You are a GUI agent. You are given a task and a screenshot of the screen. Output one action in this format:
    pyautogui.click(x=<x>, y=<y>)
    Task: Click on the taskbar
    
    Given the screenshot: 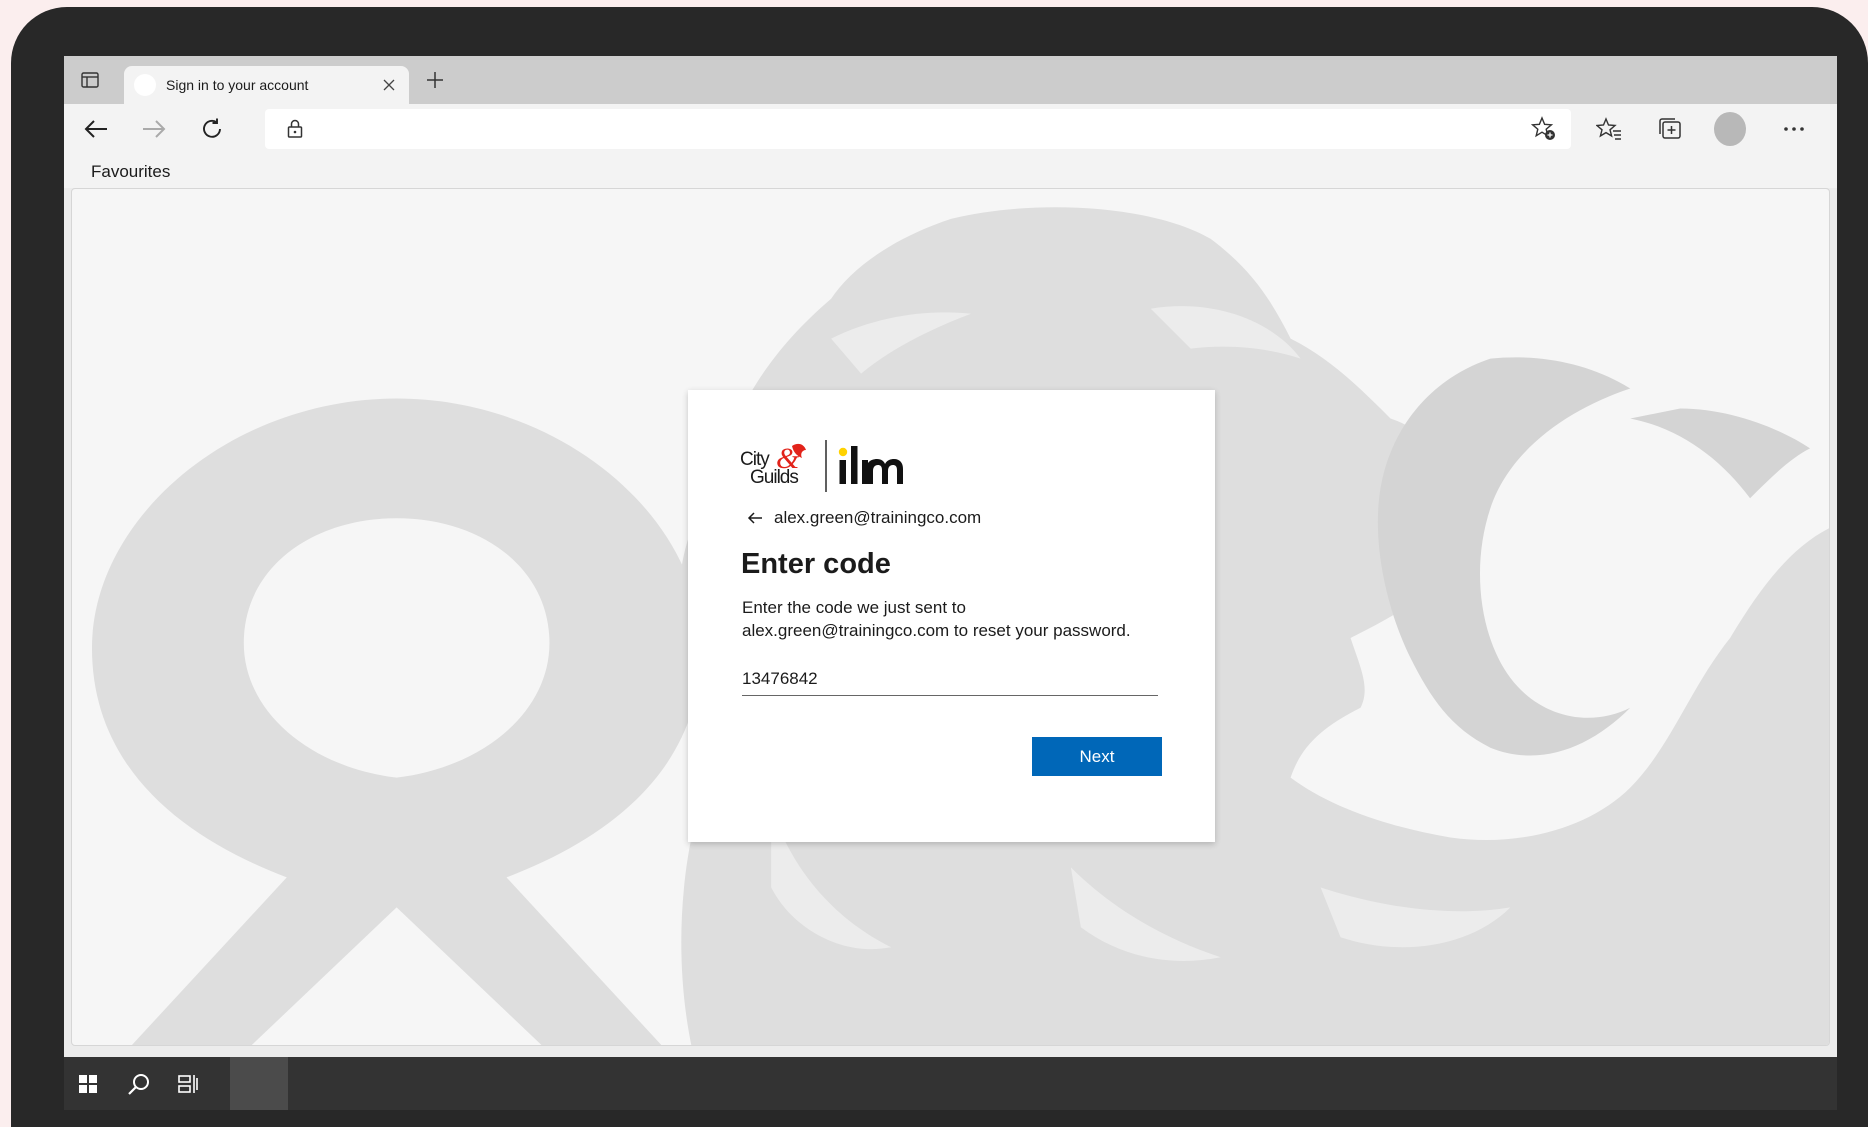 What is the action you would take?
    pyautogui.click(x=950, y=1083)
    